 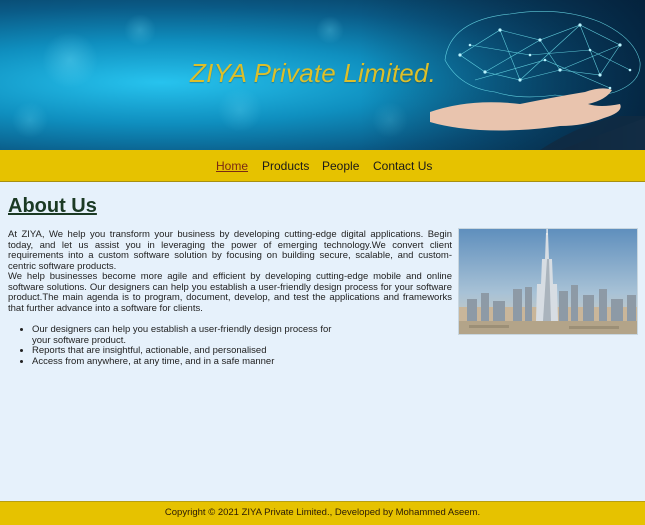 What do you see at coordinates (340, 166) in the screenshot?
I see `nav-people: People` at bounding box center [340, 166].